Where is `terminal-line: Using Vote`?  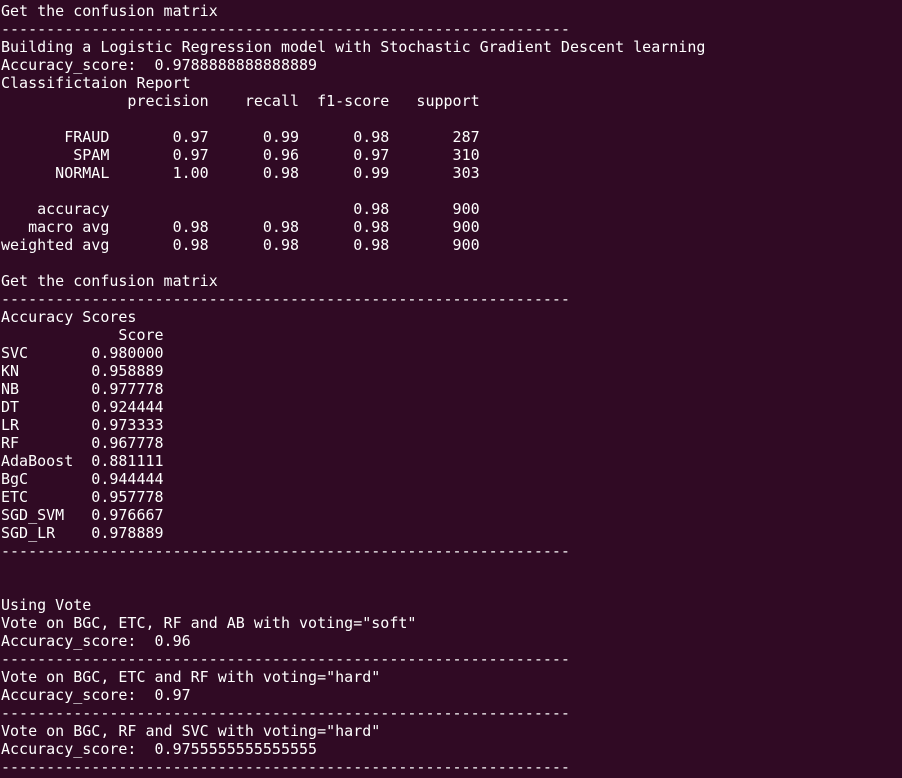
terminal-line: Using Vote is located at coordinates (46, 605).